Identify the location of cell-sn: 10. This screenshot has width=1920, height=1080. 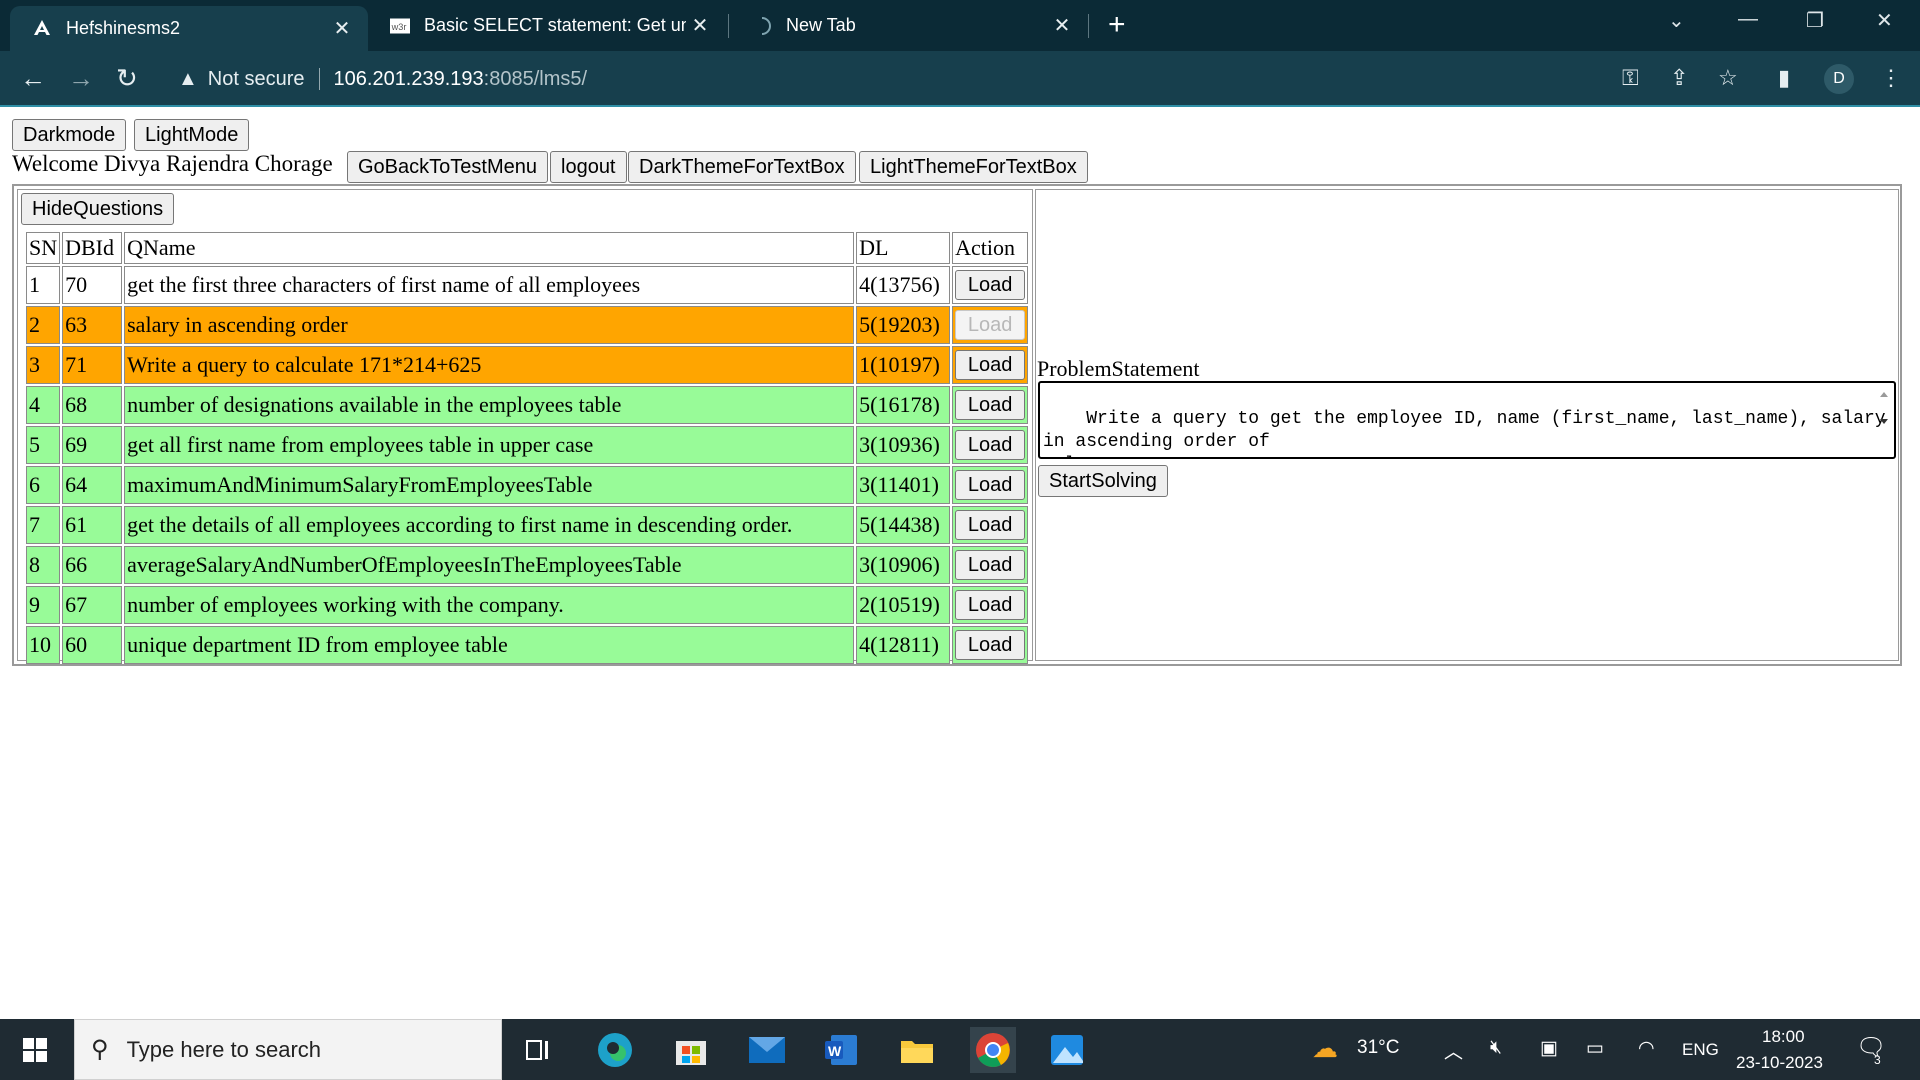
(43, 645).